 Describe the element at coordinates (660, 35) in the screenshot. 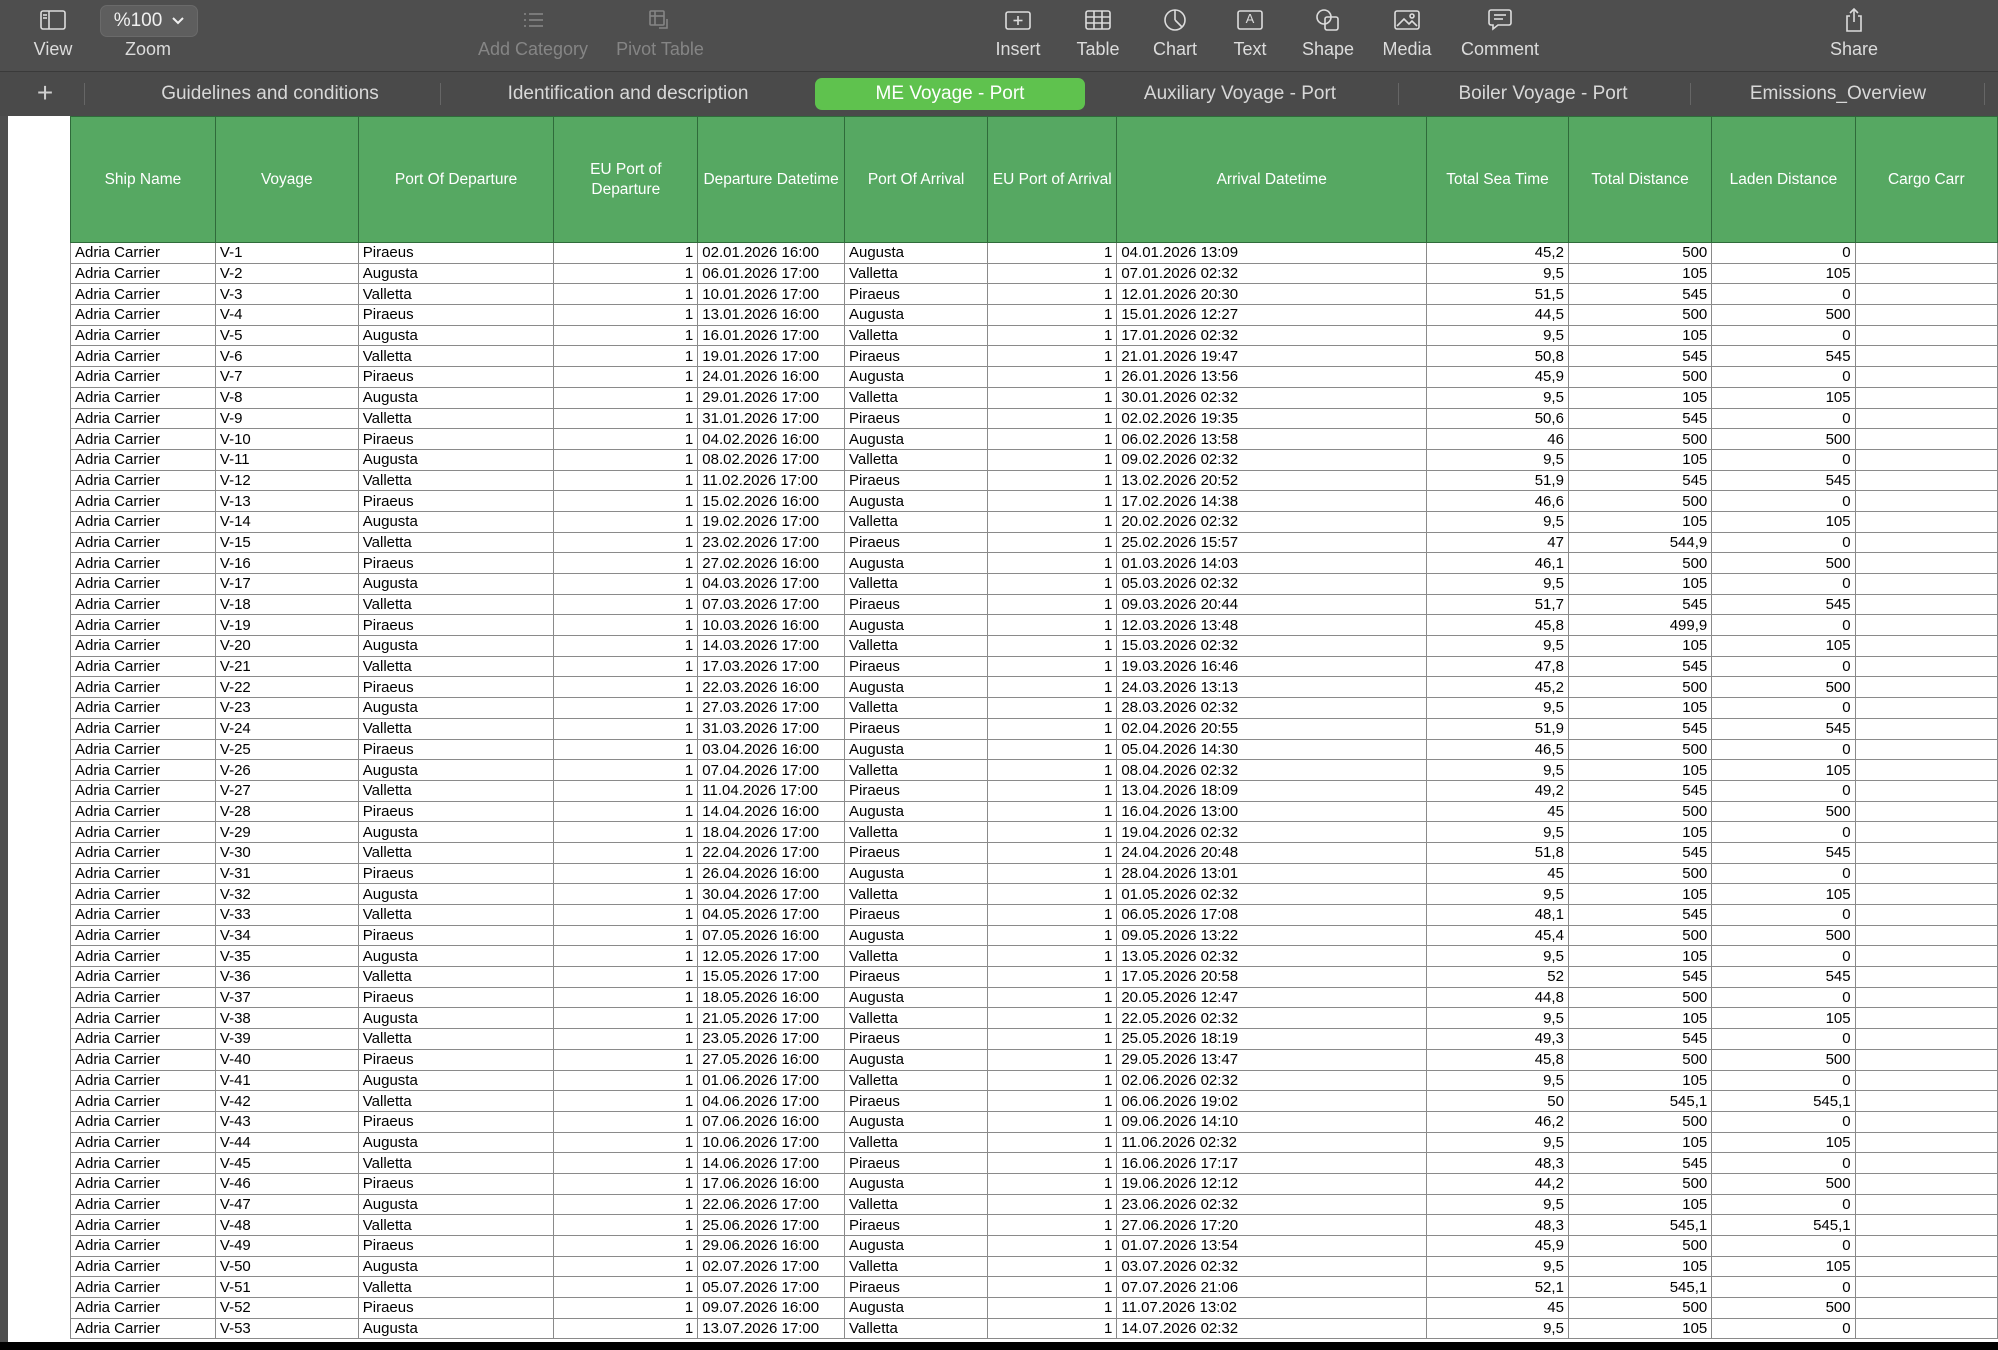

I see `pivot-table-button: Pivot Table` at that location.